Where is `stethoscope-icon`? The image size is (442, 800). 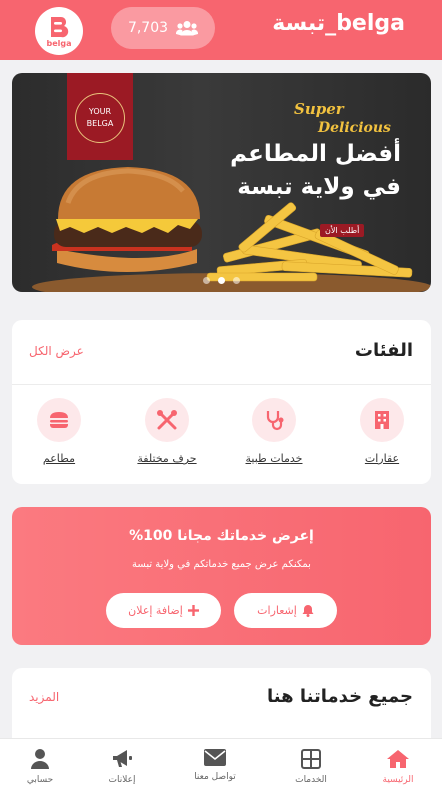
stethoscope-icon is located at coordinates (274, 420).